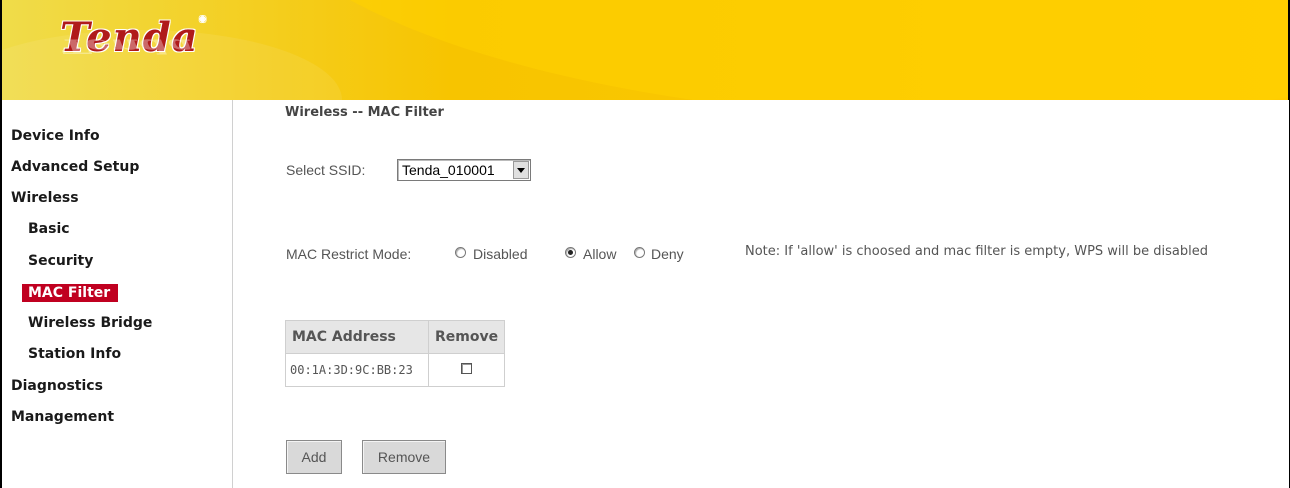 The width and height of the screenshot is (1290, 488). What do you see at coordinates (357, 370) in the screenshot?
I see `mac-address-cell: 00:1A:3D:9C:BB:23` at bounding box center [357, 370].